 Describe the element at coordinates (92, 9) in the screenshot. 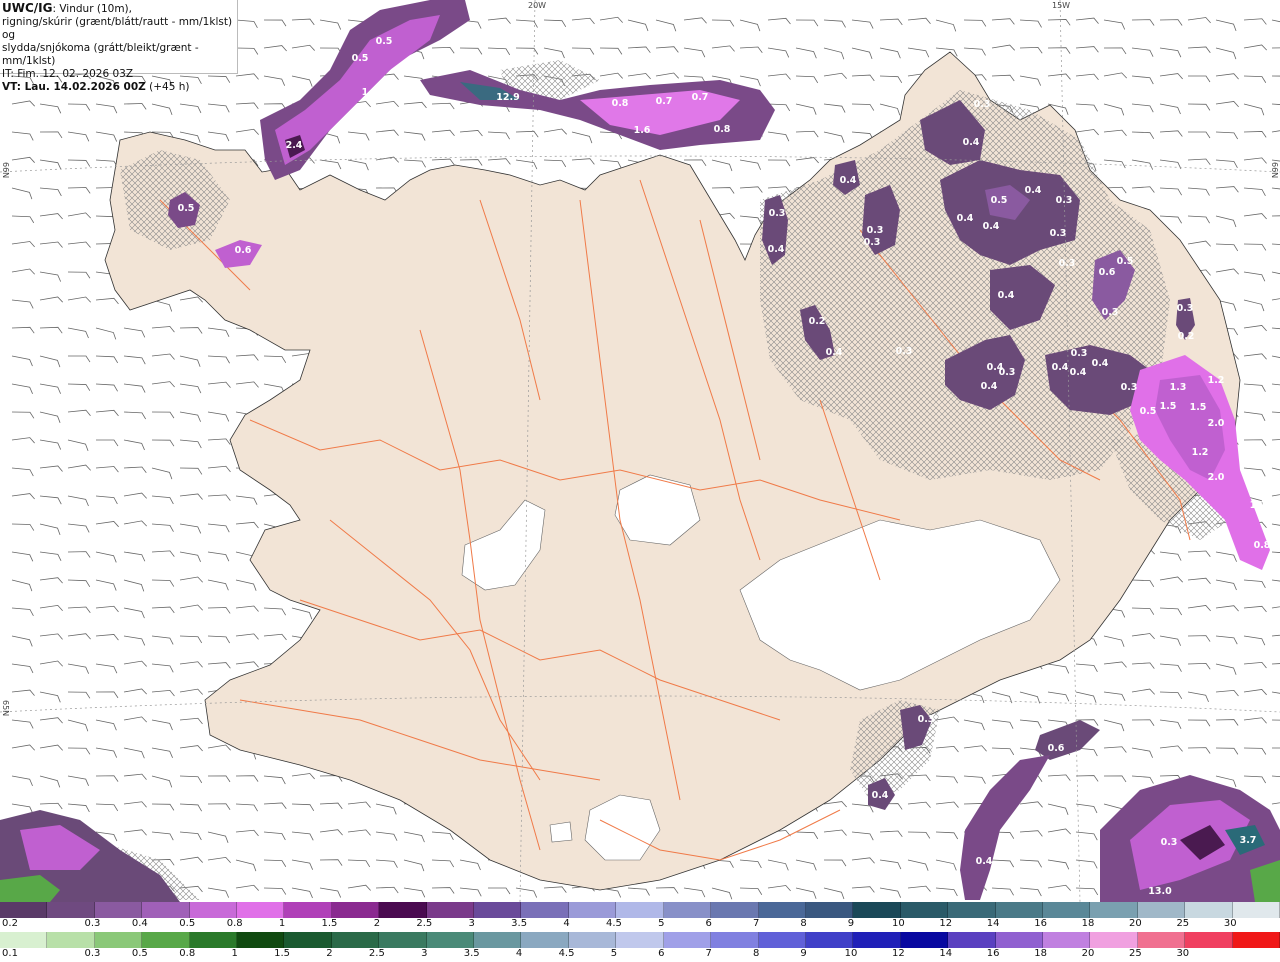

I see `product-title-rest: : Vindur (10m),` at that location.